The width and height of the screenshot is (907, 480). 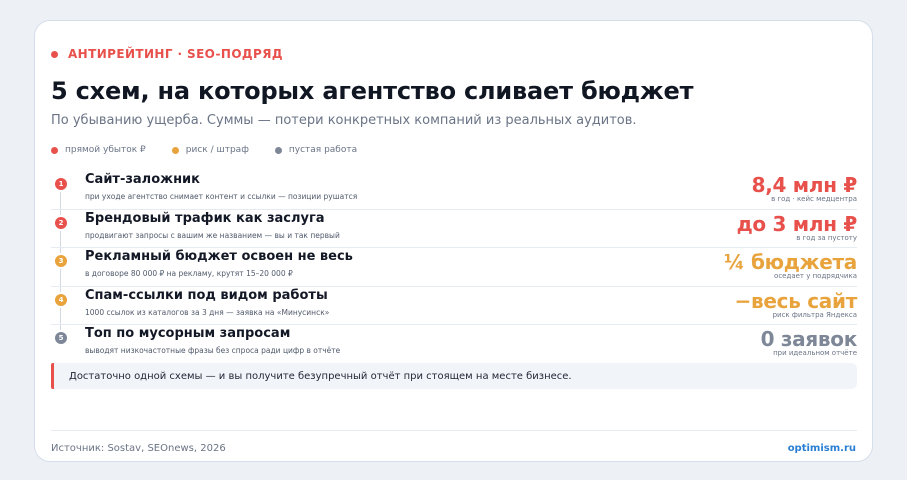 I want to click on row-title: Рекламный бюджет освоен не весь, so click(x=219, y=256).